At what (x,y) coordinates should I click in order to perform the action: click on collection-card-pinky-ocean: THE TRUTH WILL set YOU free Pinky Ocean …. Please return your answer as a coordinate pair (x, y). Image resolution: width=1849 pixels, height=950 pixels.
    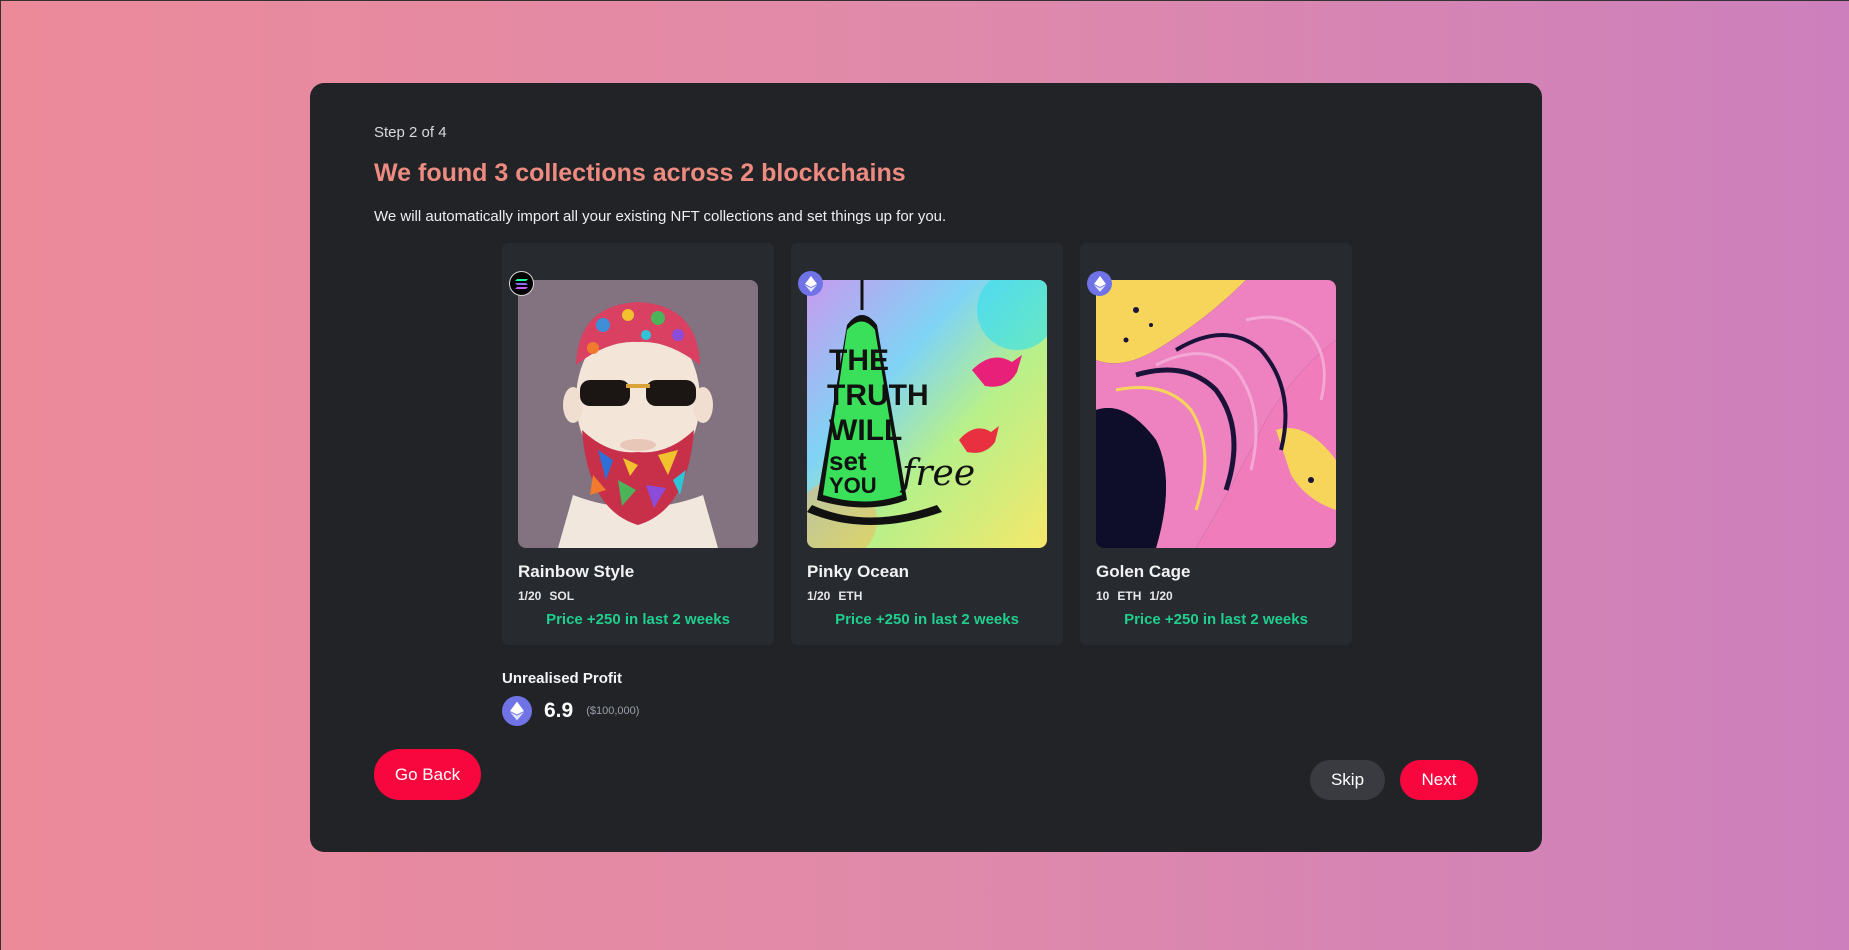
    Looking at the image, I should click on (927, 444).